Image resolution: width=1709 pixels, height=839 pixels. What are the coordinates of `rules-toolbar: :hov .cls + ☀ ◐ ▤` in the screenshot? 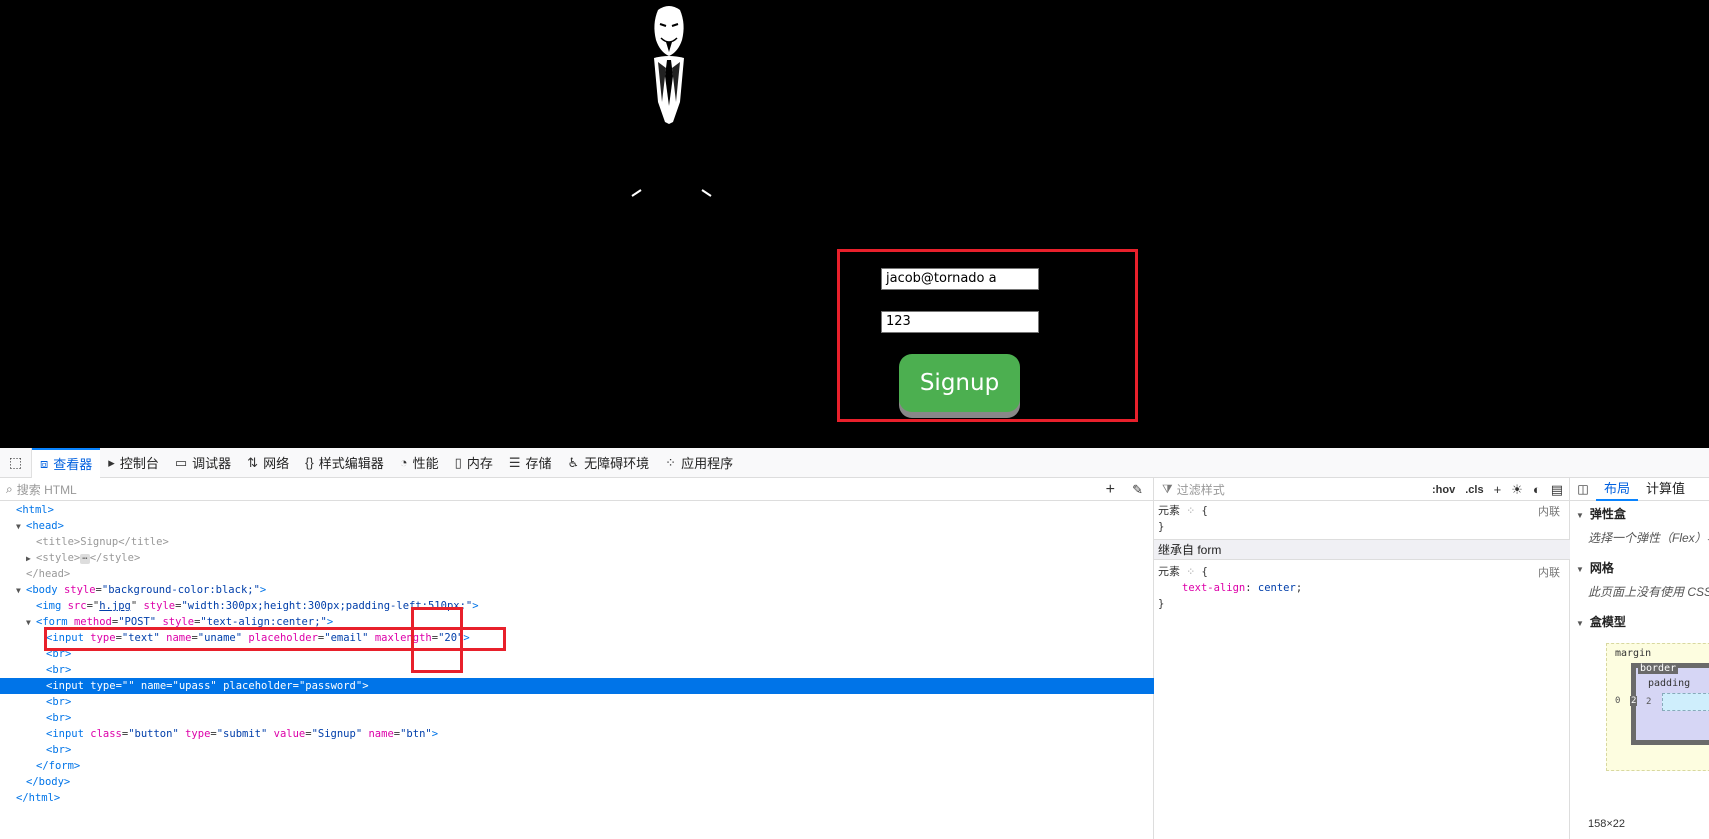 It's located at (1497, 489).